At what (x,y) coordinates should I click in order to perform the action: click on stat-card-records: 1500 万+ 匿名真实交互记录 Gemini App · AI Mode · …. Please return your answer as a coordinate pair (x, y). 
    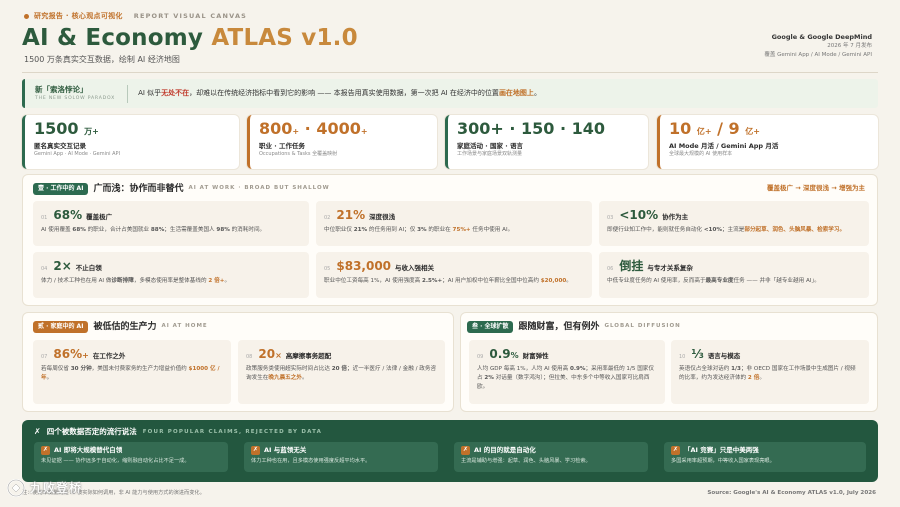
    Looking at the image, I should click on (130, 142).